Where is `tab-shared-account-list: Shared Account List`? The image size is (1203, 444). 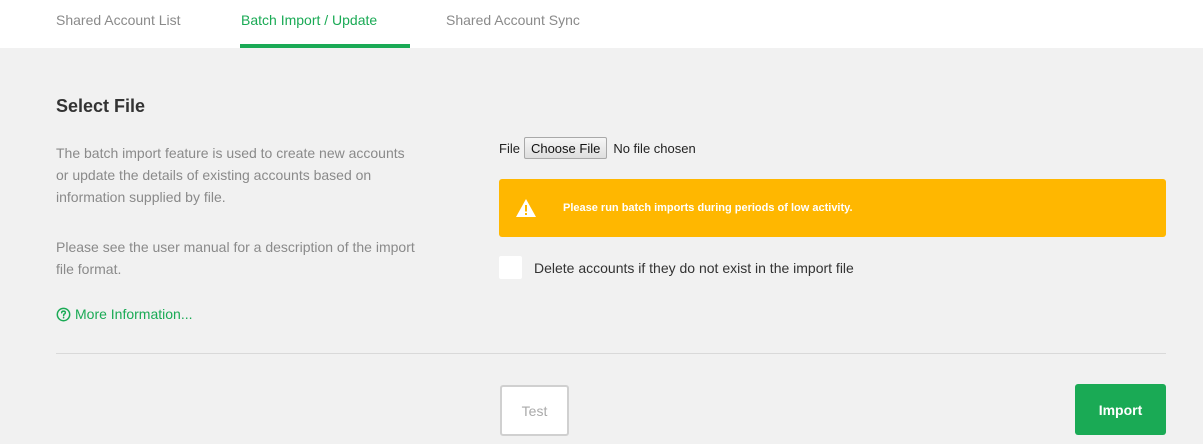
tab-shared-account-list: Shared Account List is located at coordinates (118, 20).